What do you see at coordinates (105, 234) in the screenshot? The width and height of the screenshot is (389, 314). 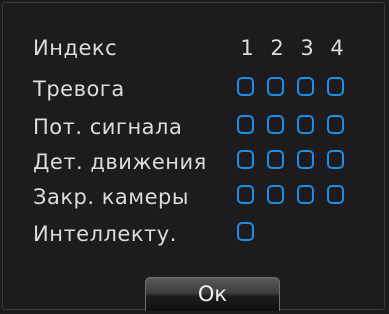 I see `row-label-intelligent: Интеллекту.` at bounding box center [105, 234].